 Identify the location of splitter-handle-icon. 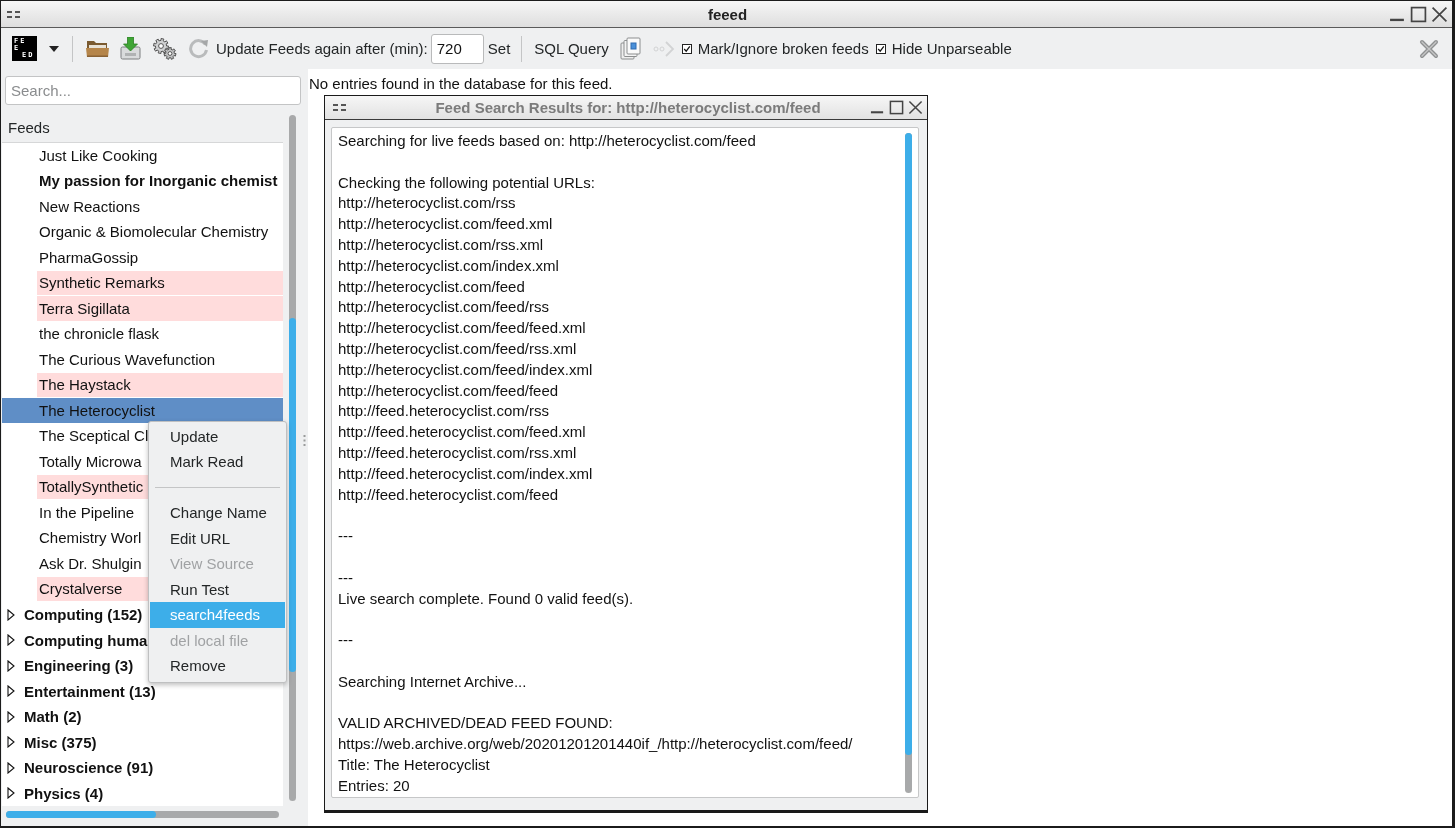
(304, 440).